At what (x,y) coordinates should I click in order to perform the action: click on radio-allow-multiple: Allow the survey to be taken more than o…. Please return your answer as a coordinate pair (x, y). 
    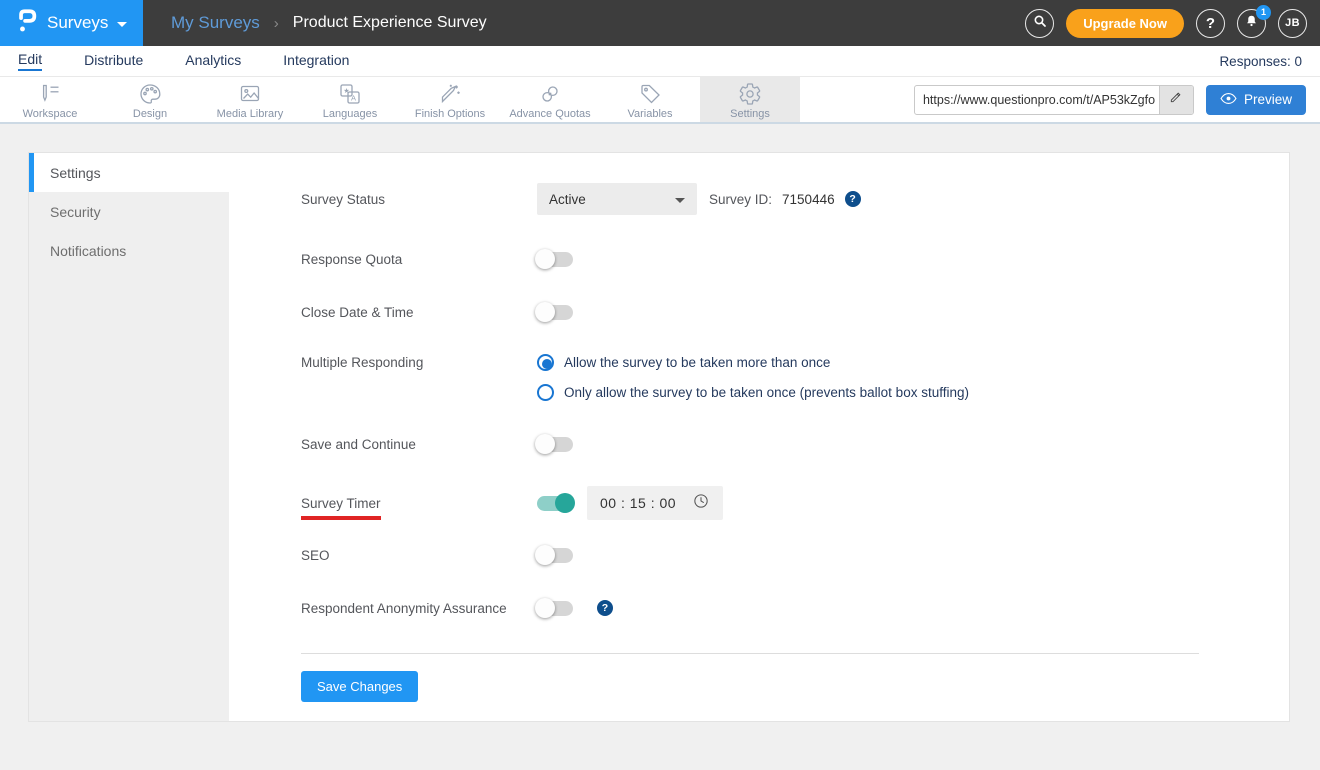
    Looking at the image, I should click on (753, 362).